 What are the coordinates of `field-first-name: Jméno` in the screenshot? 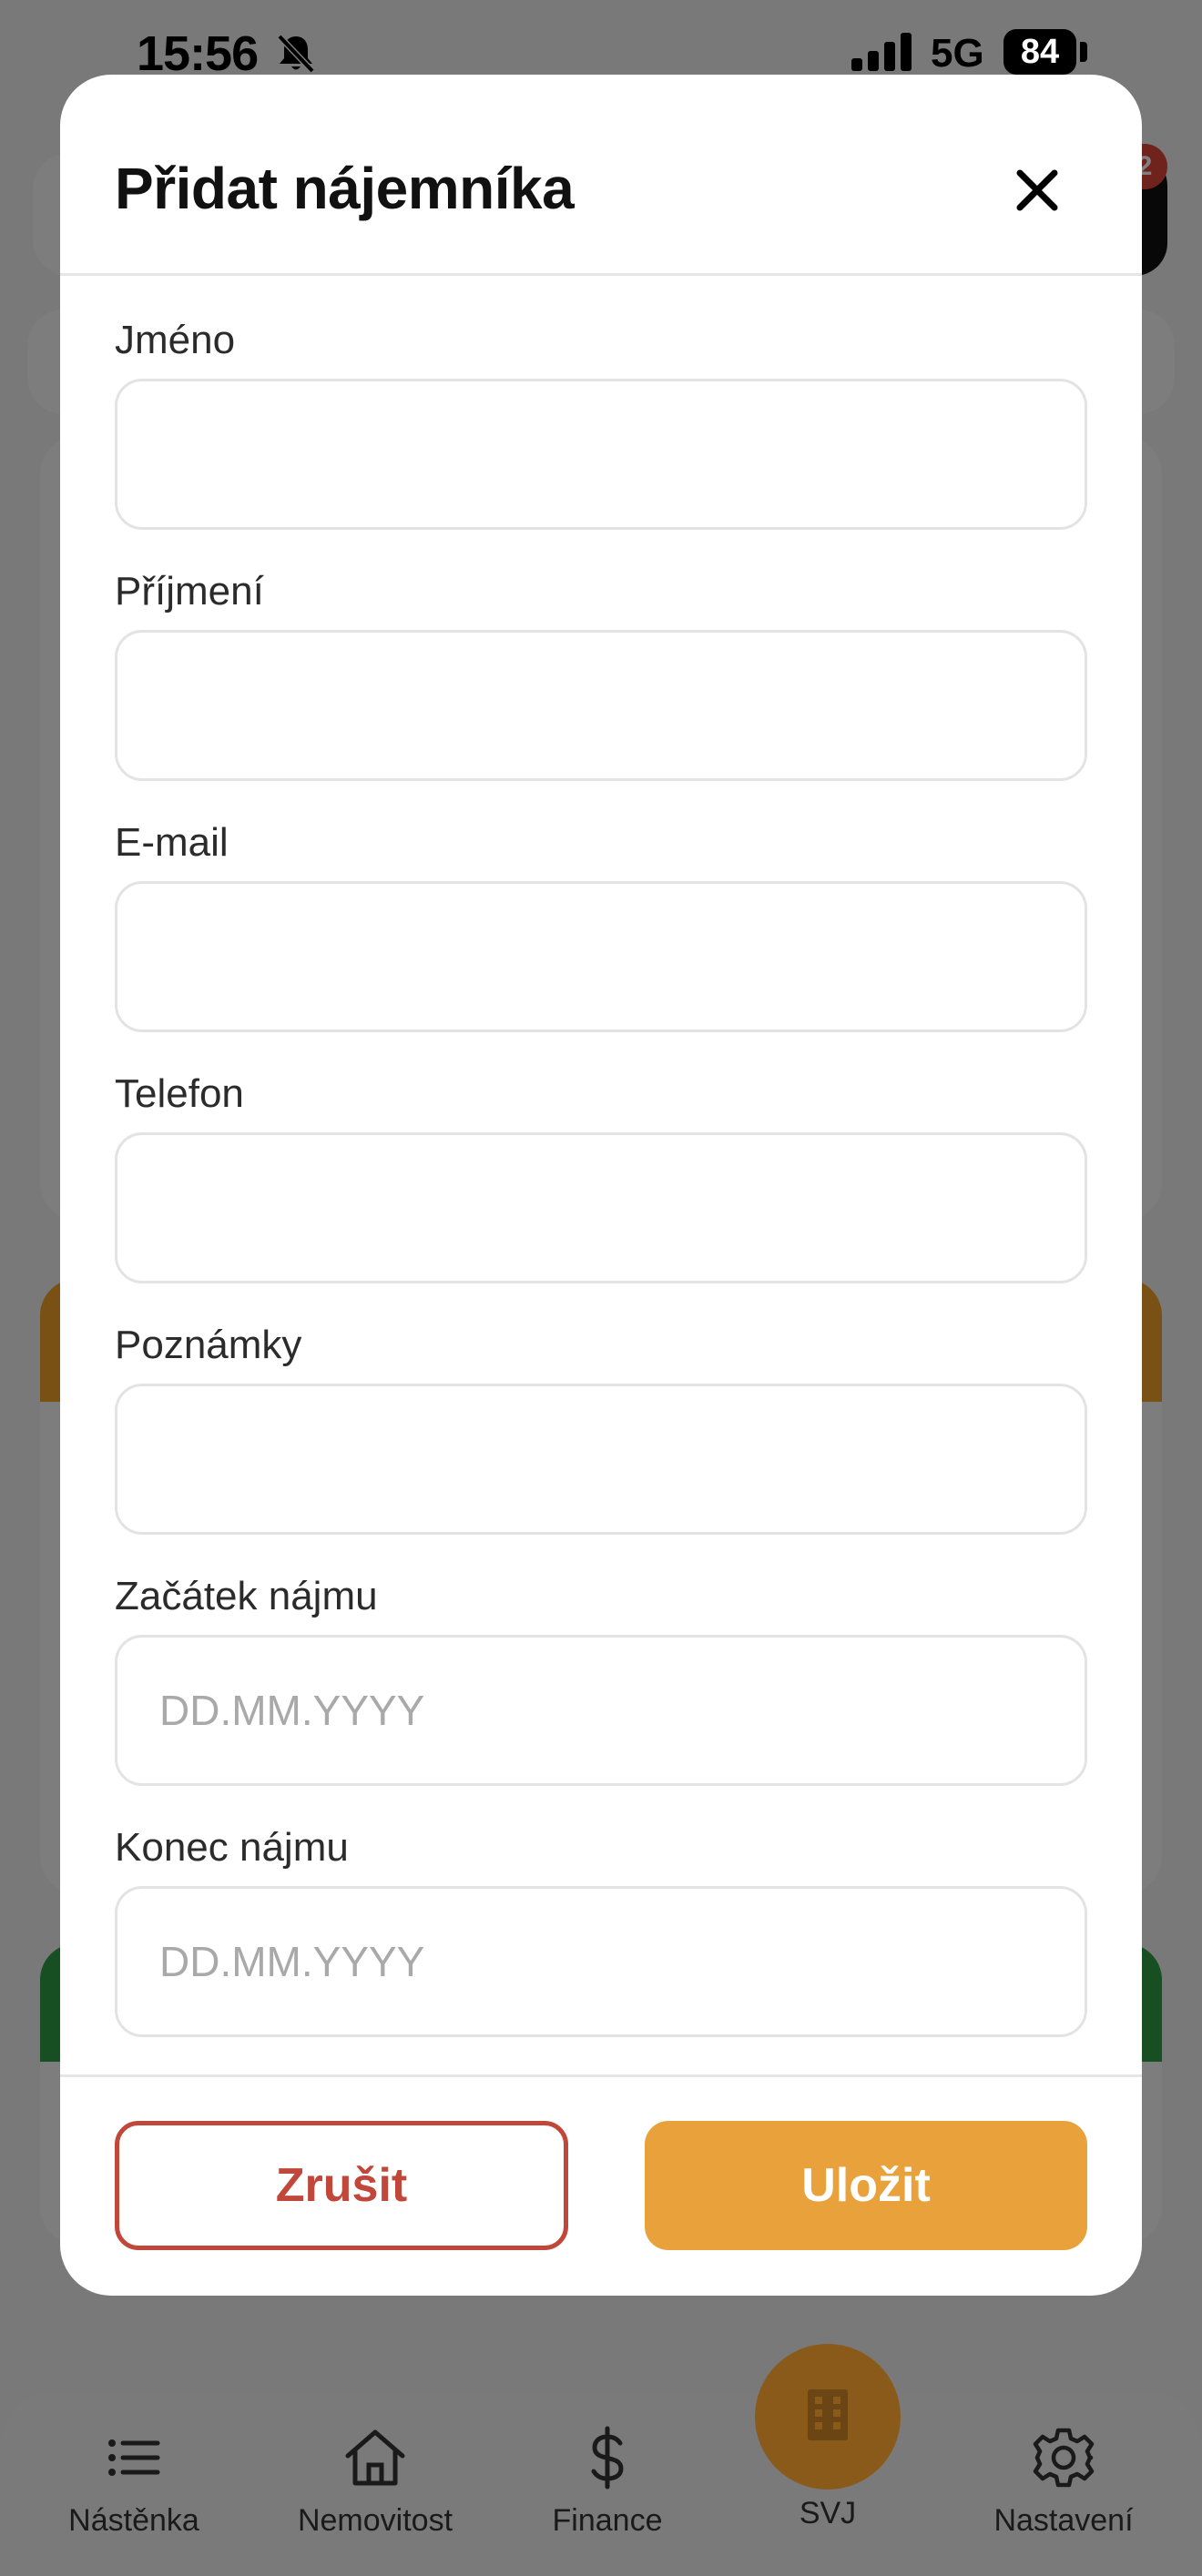 It's located at (601, 421).